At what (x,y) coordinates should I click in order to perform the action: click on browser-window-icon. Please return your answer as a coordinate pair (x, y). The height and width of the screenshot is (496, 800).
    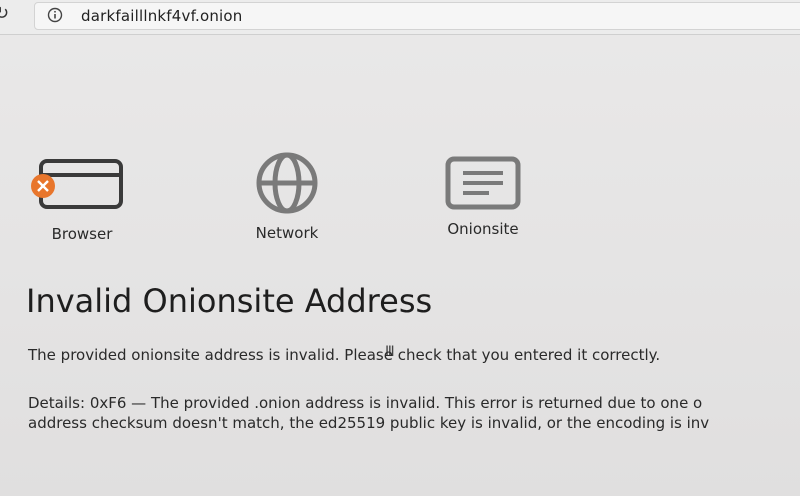
    Looking at the image, I should click on (77, 184).